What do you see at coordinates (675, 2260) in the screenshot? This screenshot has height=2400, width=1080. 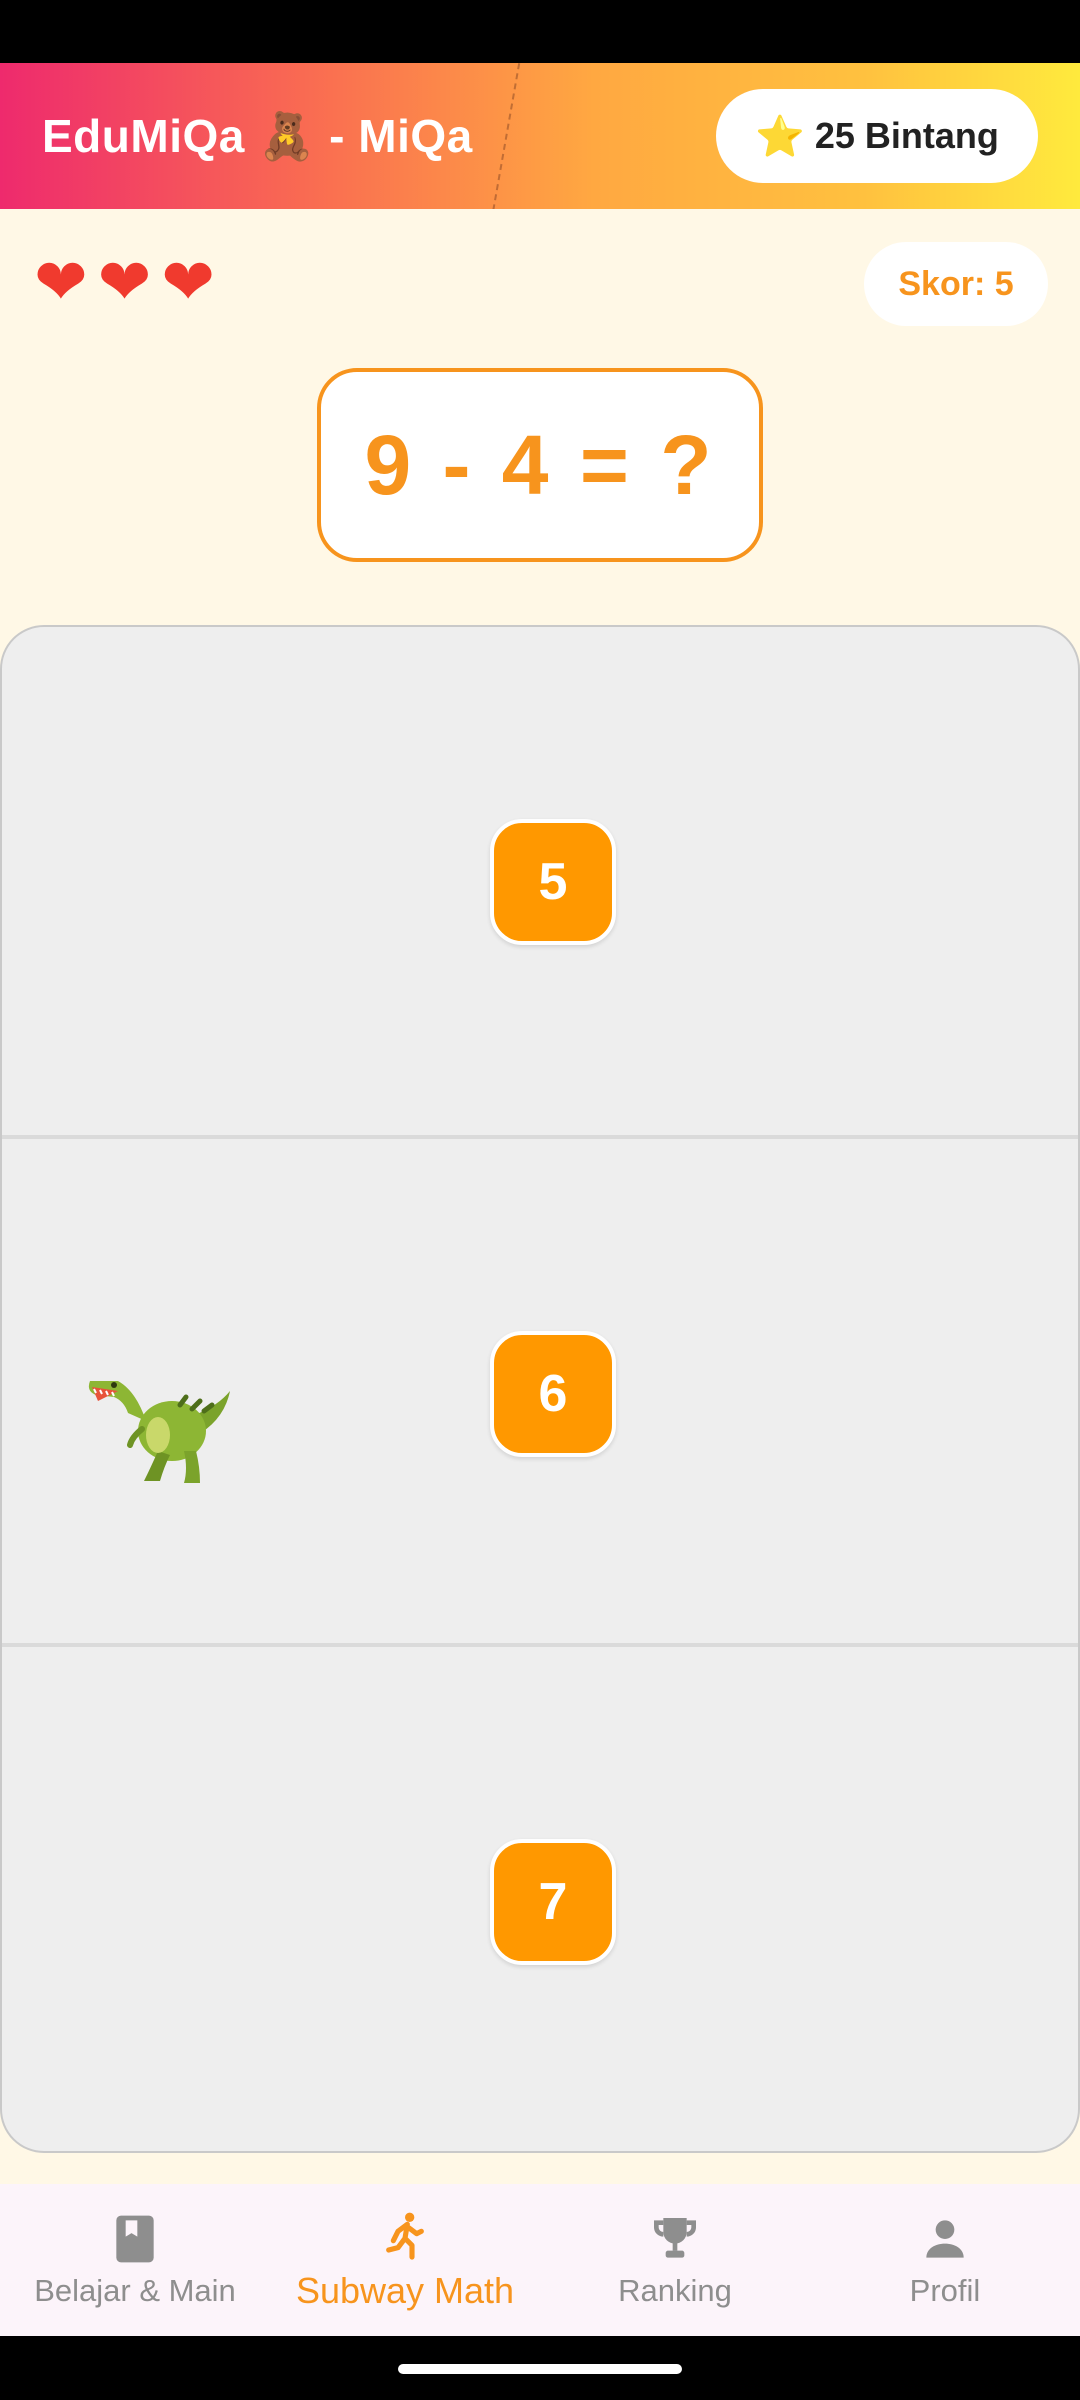 I see `nav-item-ranking: Ranking` at bounding box center [675, 2260].